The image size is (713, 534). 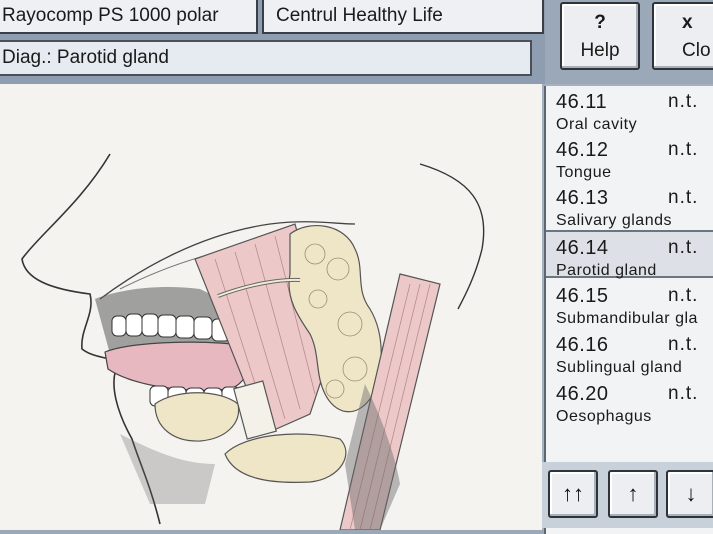 What do you see at coordinates (682, 36) in the screenshot?
I see `close-button: x Clo` at bounding box center [682, 36].